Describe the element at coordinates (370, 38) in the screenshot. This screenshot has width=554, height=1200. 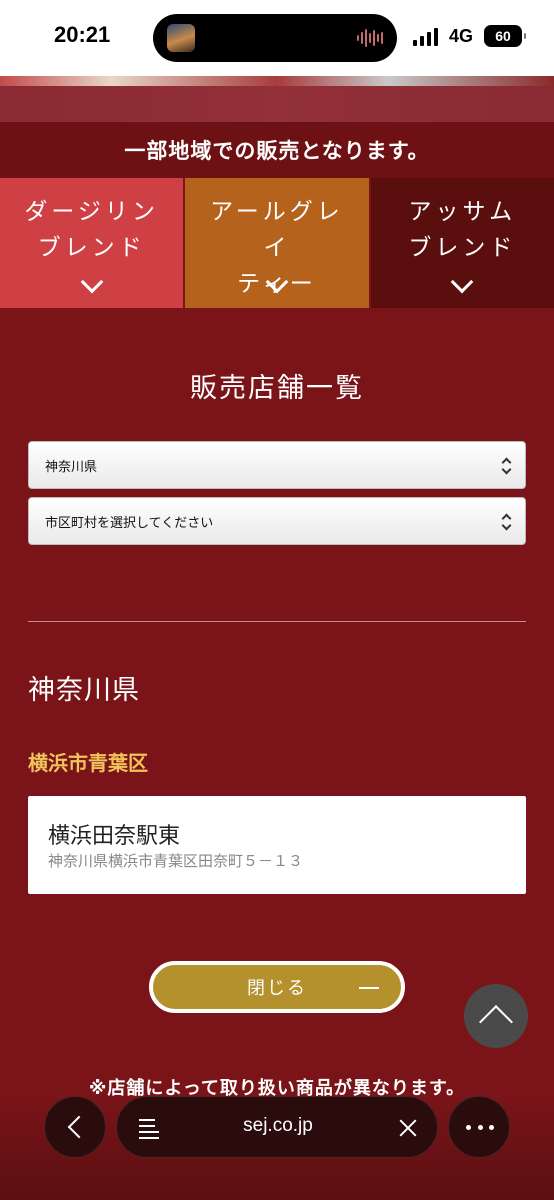
I see `audio-waveform-icon` at that location.